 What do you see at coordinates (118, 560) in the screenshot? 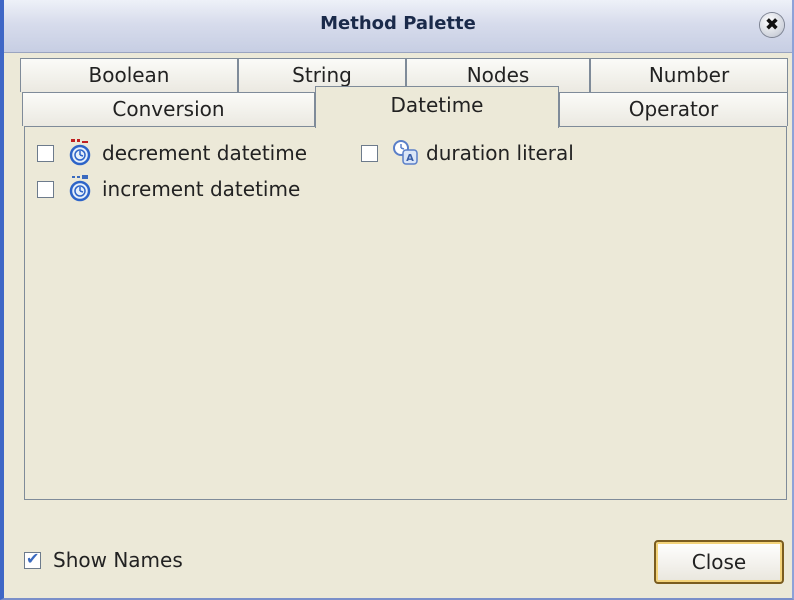
I see `show-names-label: Show Names` at bounding box center [118, 560].